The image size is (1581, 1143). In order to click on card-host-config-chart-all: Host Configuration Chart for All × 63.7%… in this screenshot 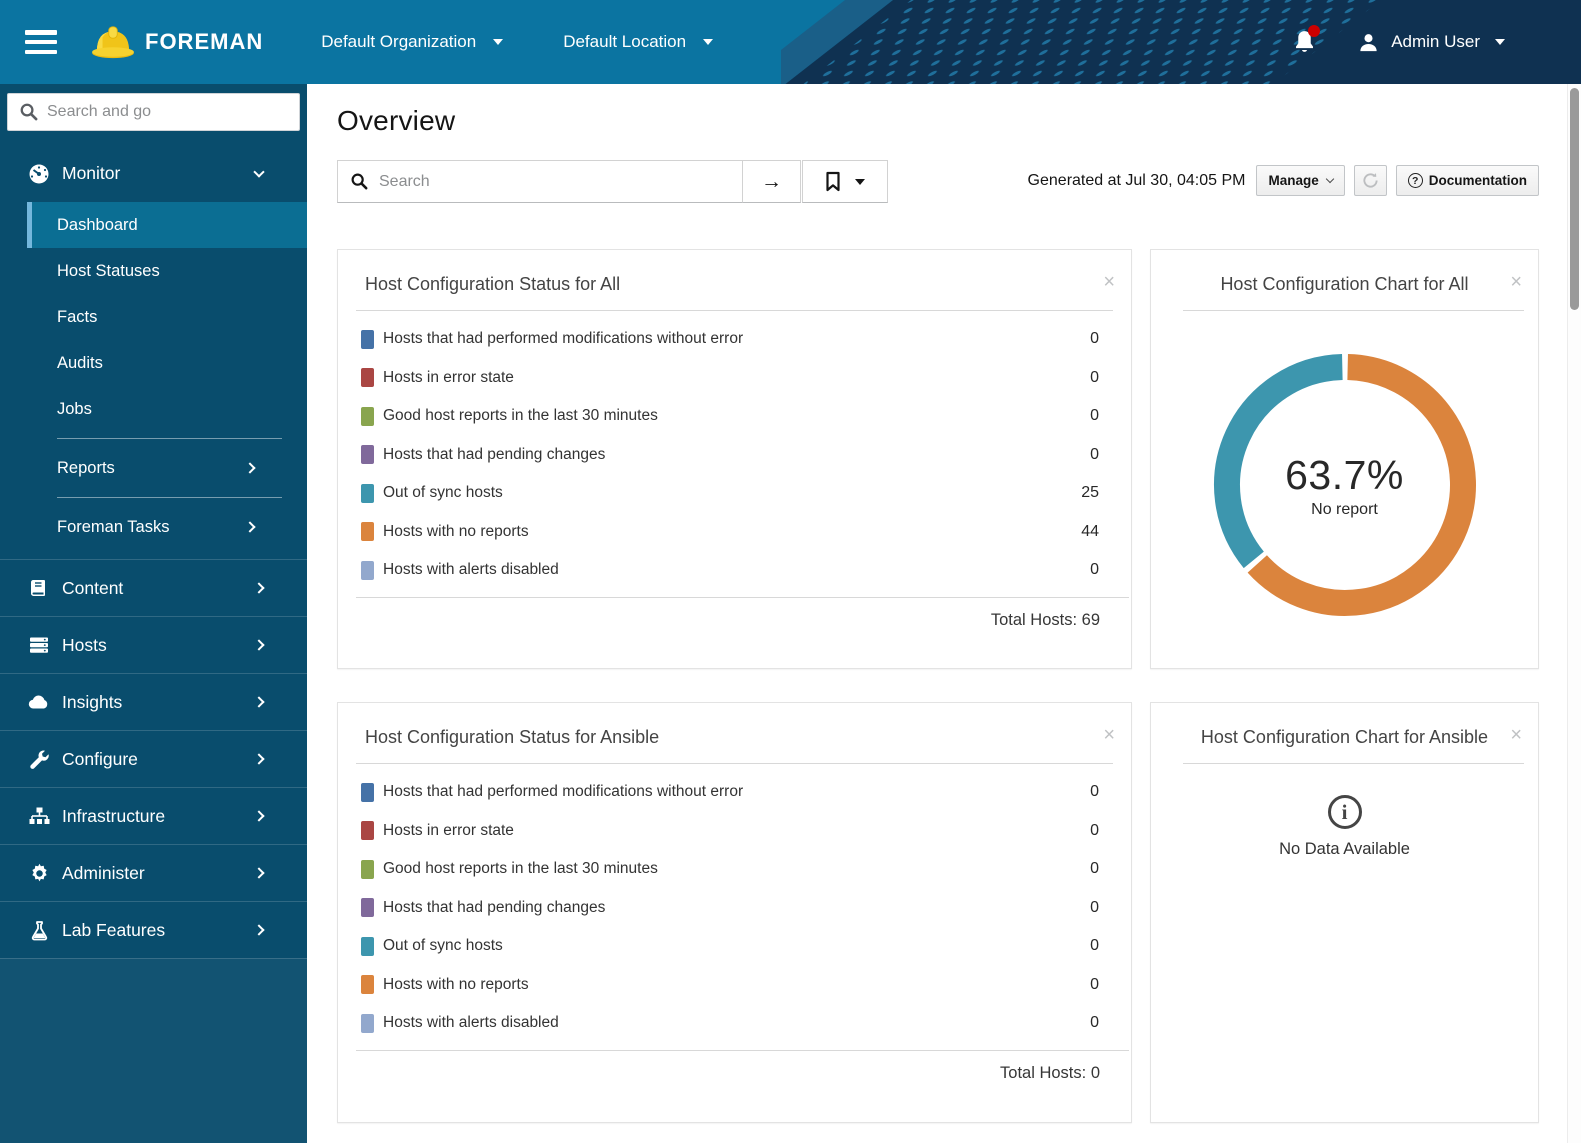, I will do `click(1344, 459)`.